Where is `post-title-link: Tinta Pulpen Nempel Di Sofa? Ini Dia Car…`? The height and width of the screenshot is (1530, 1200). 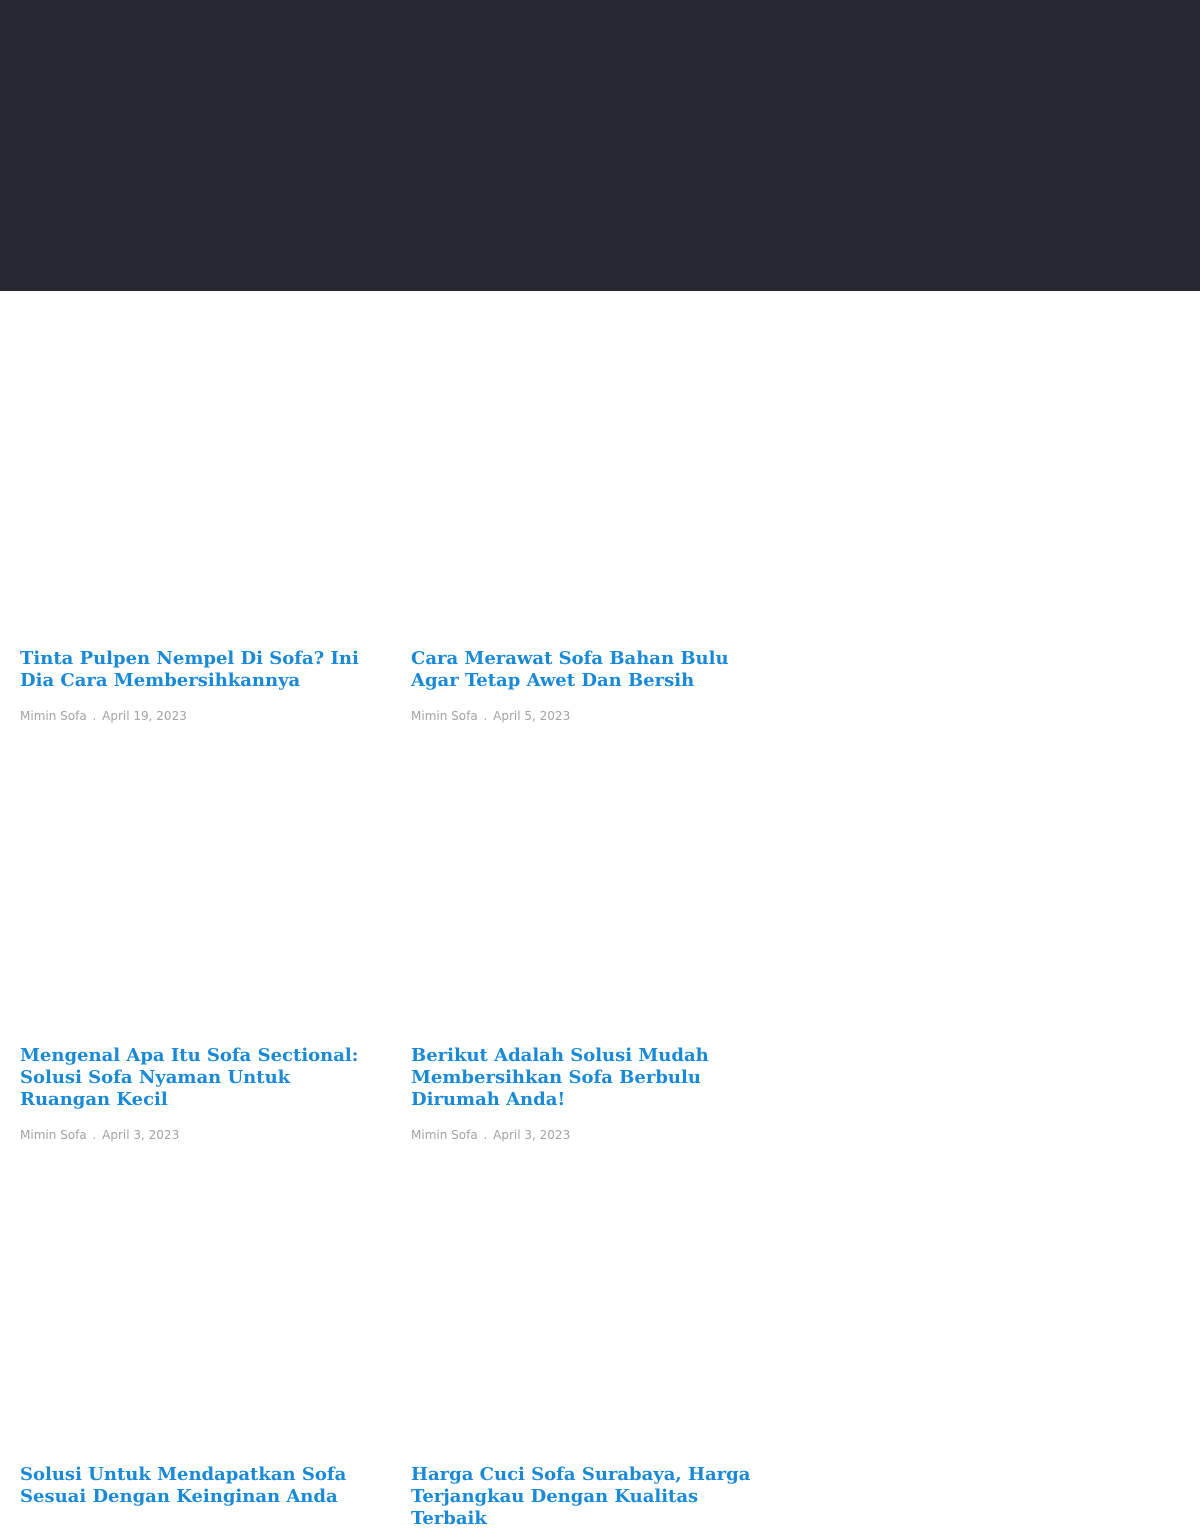 post-title-link: Tinta Pulpen Nempel Di Sofa? Ini Dia Car… is located at coordinates (200, 670).